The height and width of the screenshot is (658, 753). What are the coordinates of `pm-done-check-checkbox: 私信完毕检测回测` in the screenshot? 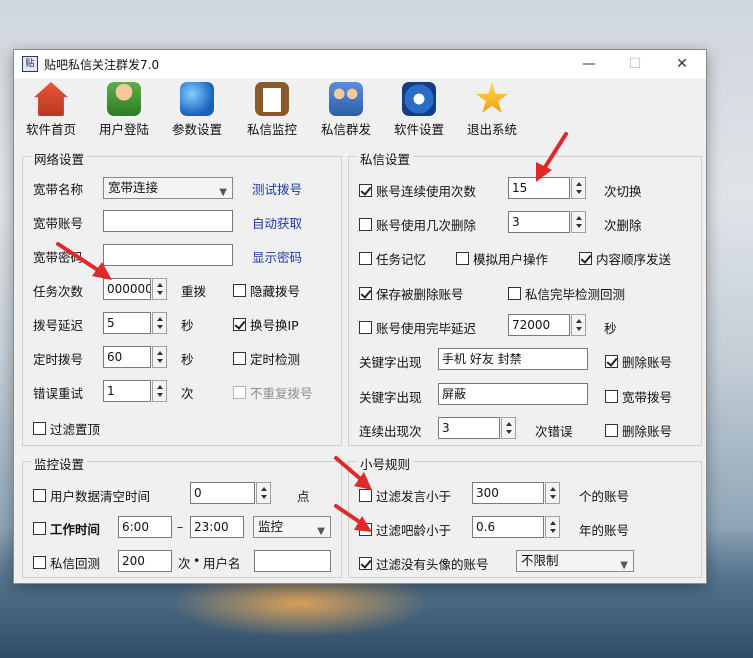 It's located at (566, 293).